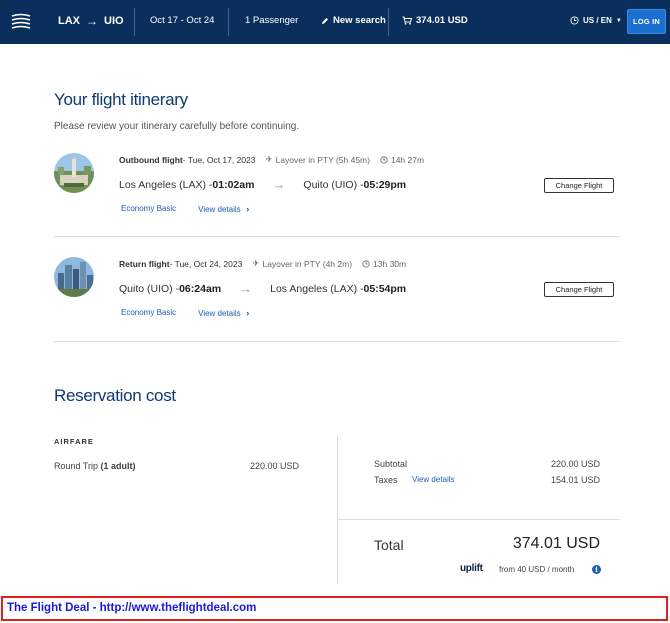 This screenshot has height=623, width=670. Describe the element at coordinates (21, 22) in the screenshot. I see `airline-logo-icon` at that location.